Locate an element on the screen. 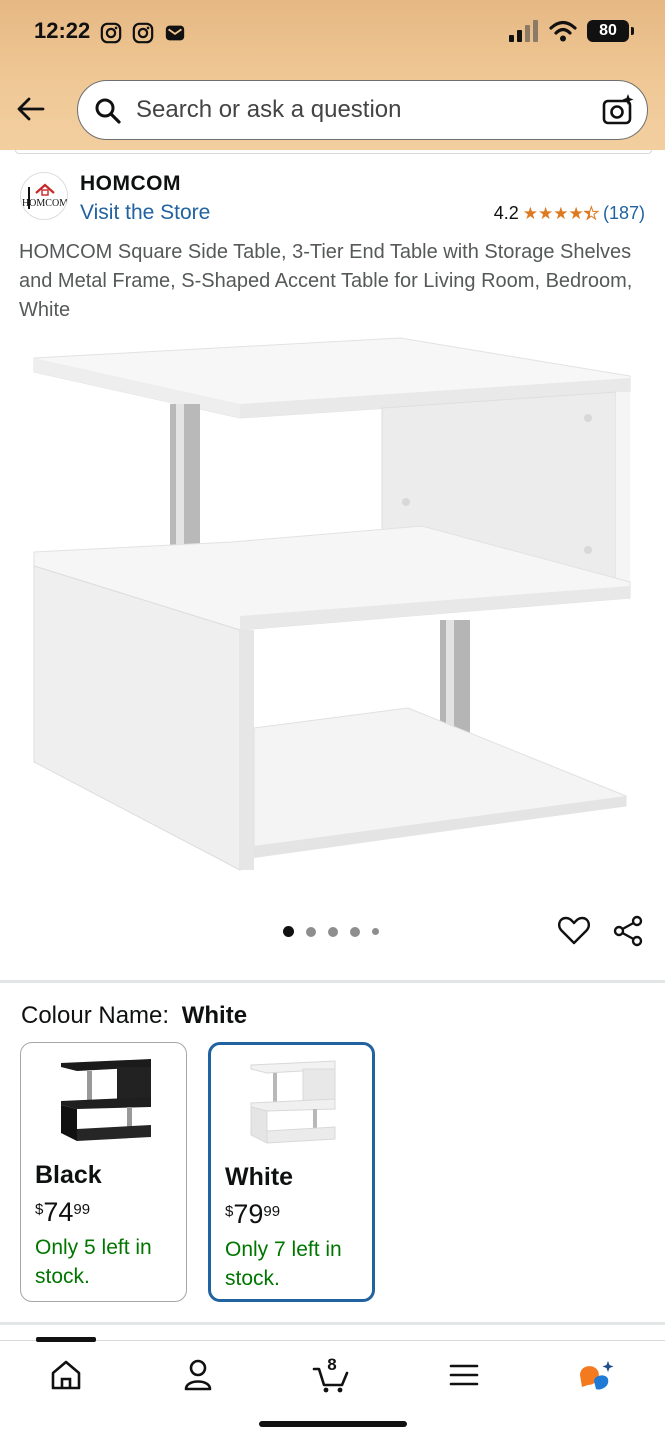 This screenshot has height=1440, width=665. variant-swatch-white: White $ 79 99 Only 7 left in stock. is located at coordinates (291, 1172).